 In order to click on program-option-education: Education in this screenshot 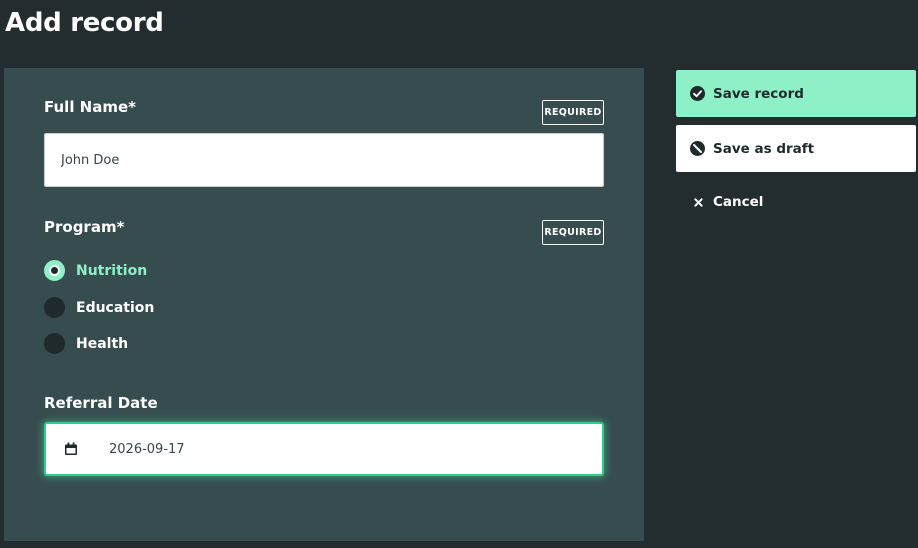, I will do `click(99, 307)`.